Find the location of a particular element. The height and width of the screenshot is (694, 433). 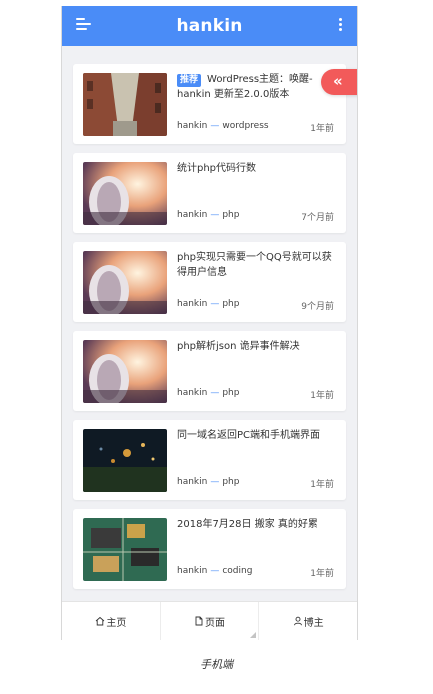

tab-pages: 页面 is located at coordinates (210, 621).